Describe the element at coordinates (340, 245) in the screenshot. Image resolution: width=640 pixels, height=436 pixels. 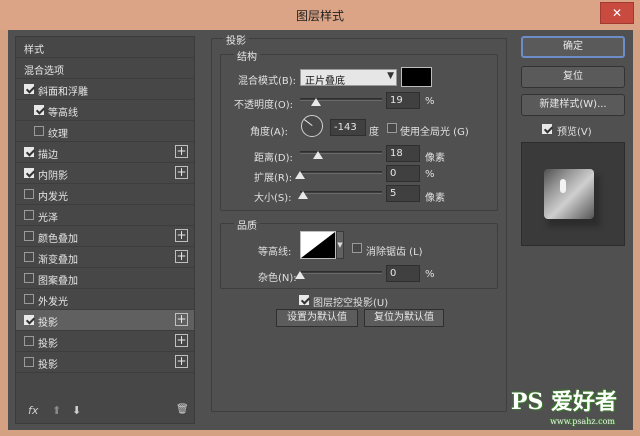
I see `contour-dropdown-arrow: ▼` at that location.